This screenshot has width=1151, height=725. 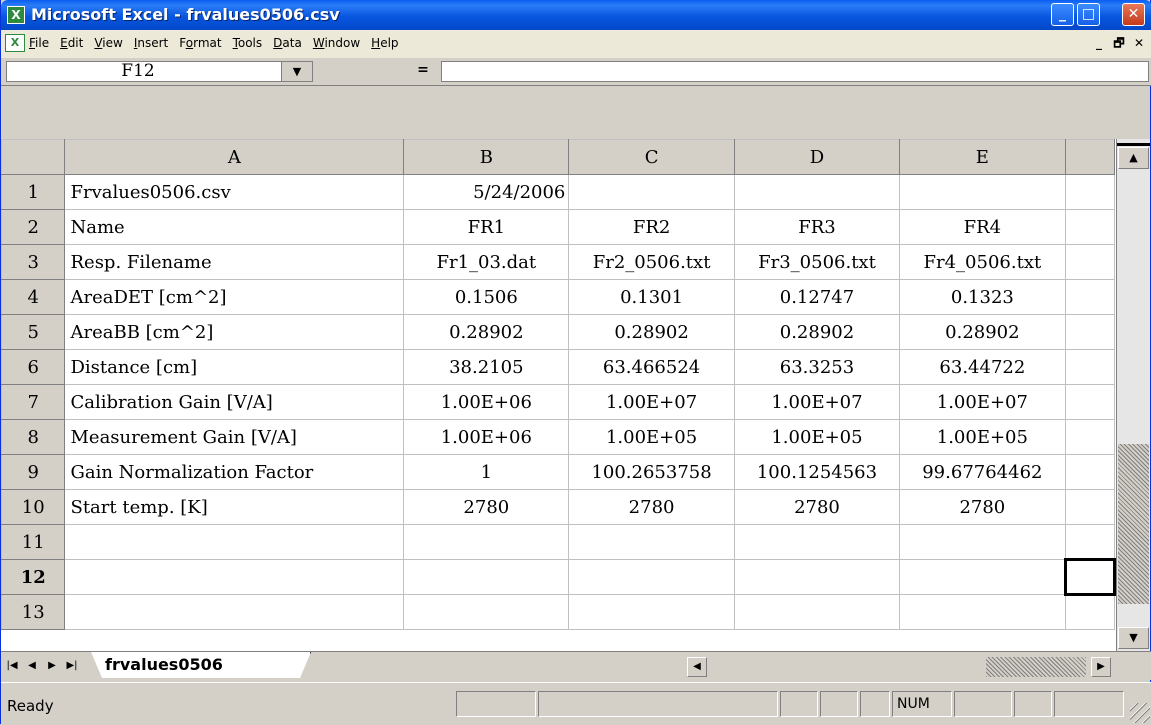 What do you see at coordinates (817, 262) in the screenshot?
I see `cell: Fr3_0506.txt` at bounding box center [817, 262].